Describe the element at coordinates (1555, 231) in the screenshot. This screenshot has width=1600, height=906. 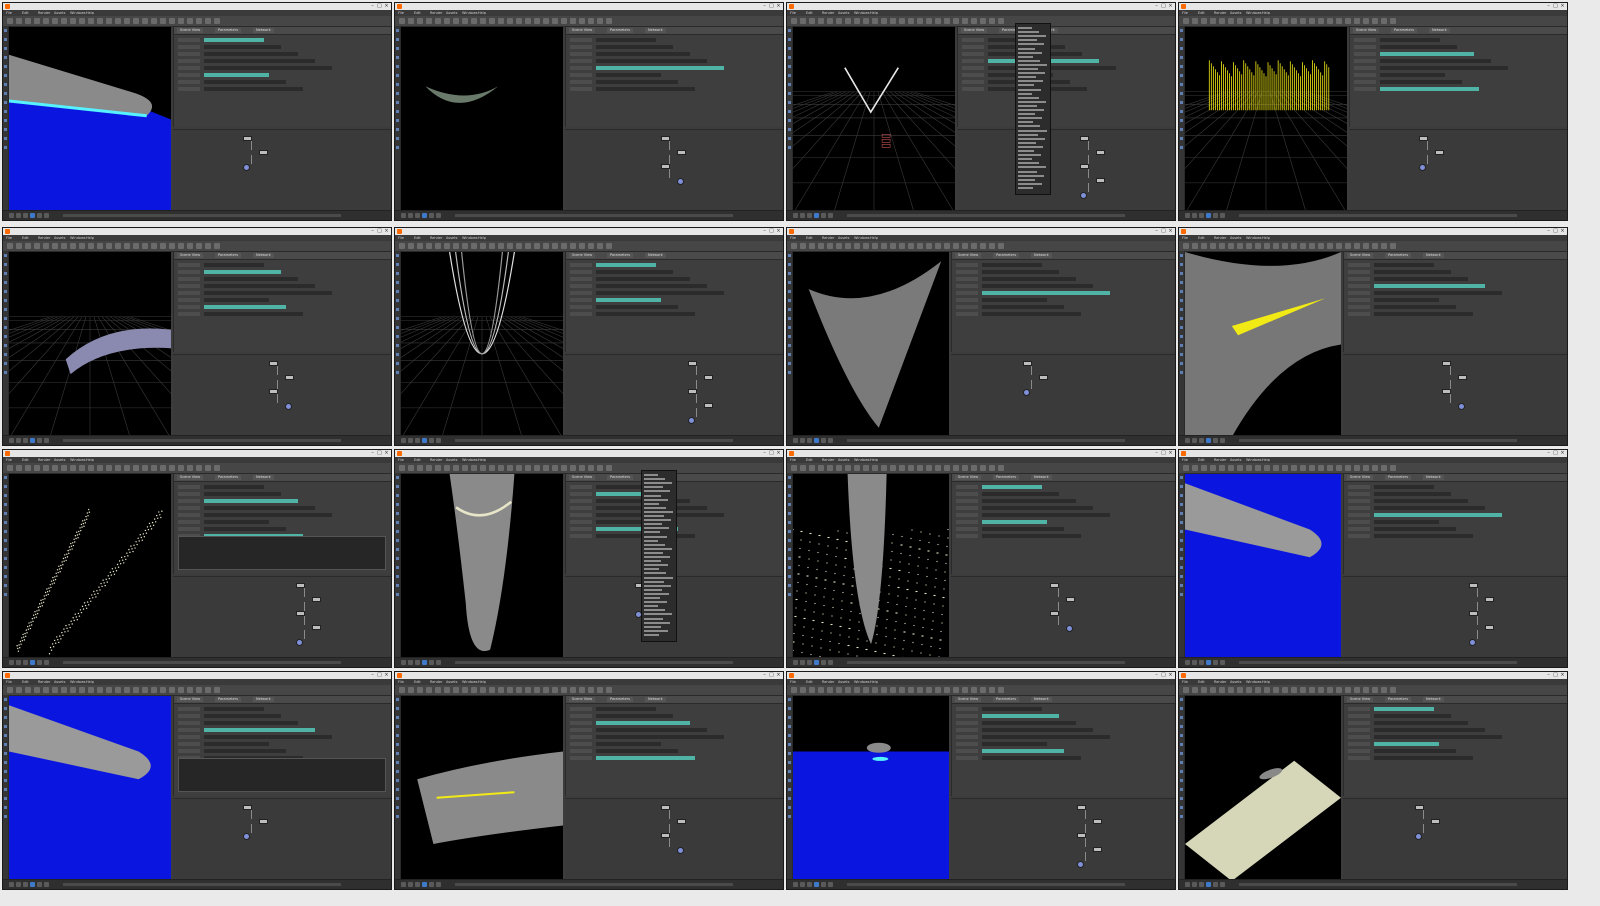
I see `maximize-icon: □` at that location.